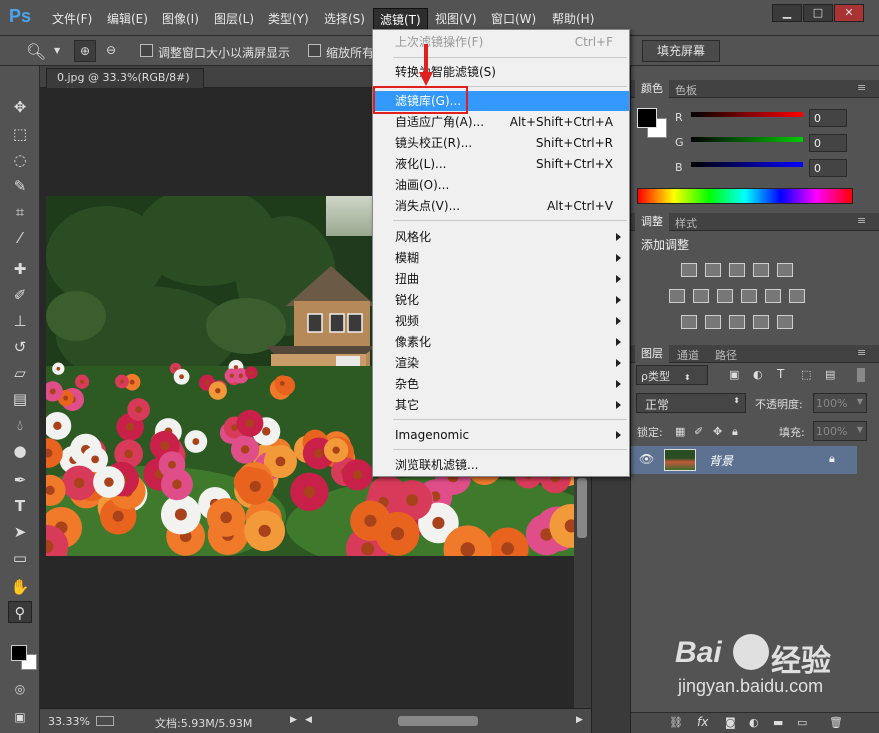  Describe the element at coordinates (20, 480) in the screenshot. I see `pen-tool-icon: ✒` at that location.